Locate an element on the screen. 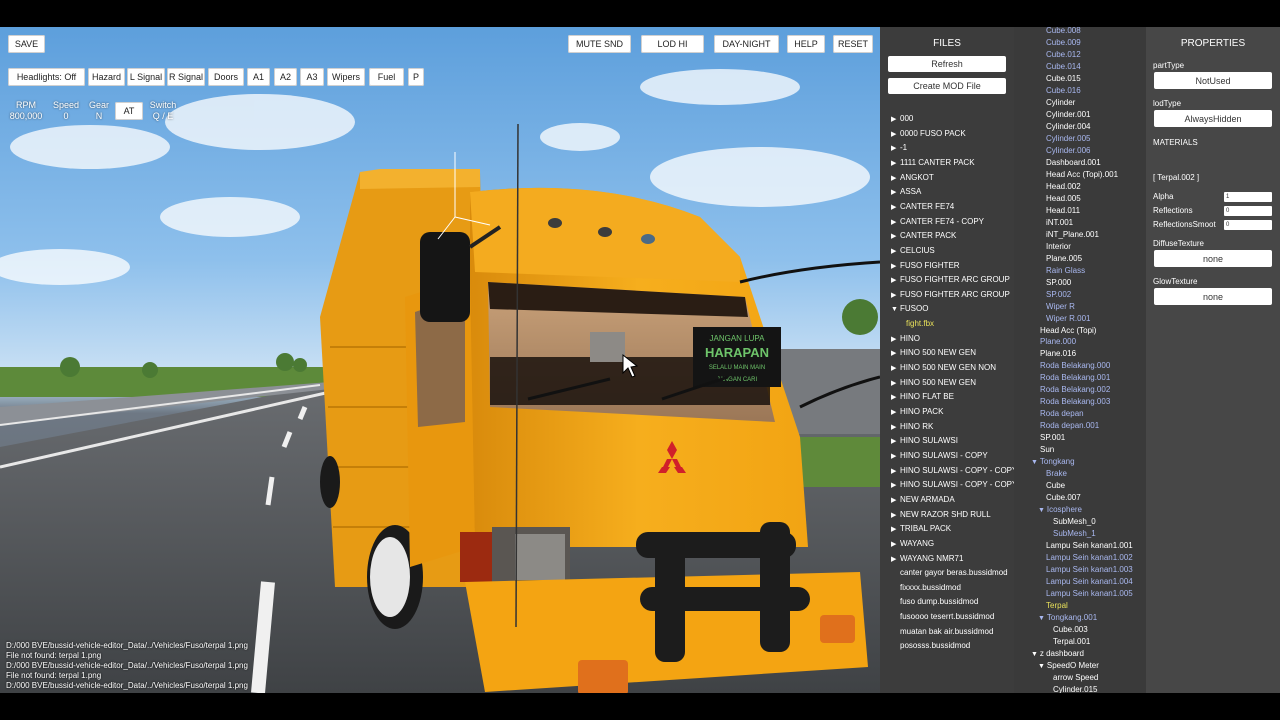  hierarchy-node: Lampu Sein kanan1.004 is located at coordinates (1089, 582).